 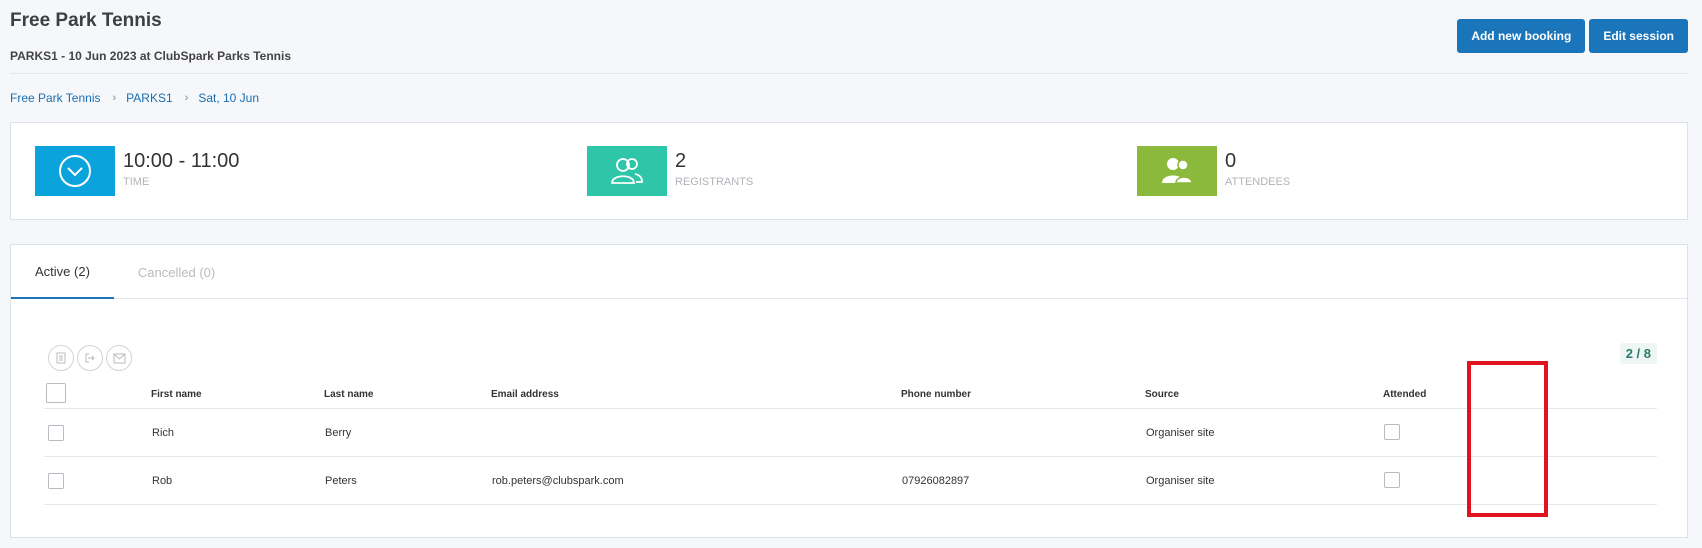 I want to click on stat-attendees-label: ATTENDEES, so click(x=1258, y=182).